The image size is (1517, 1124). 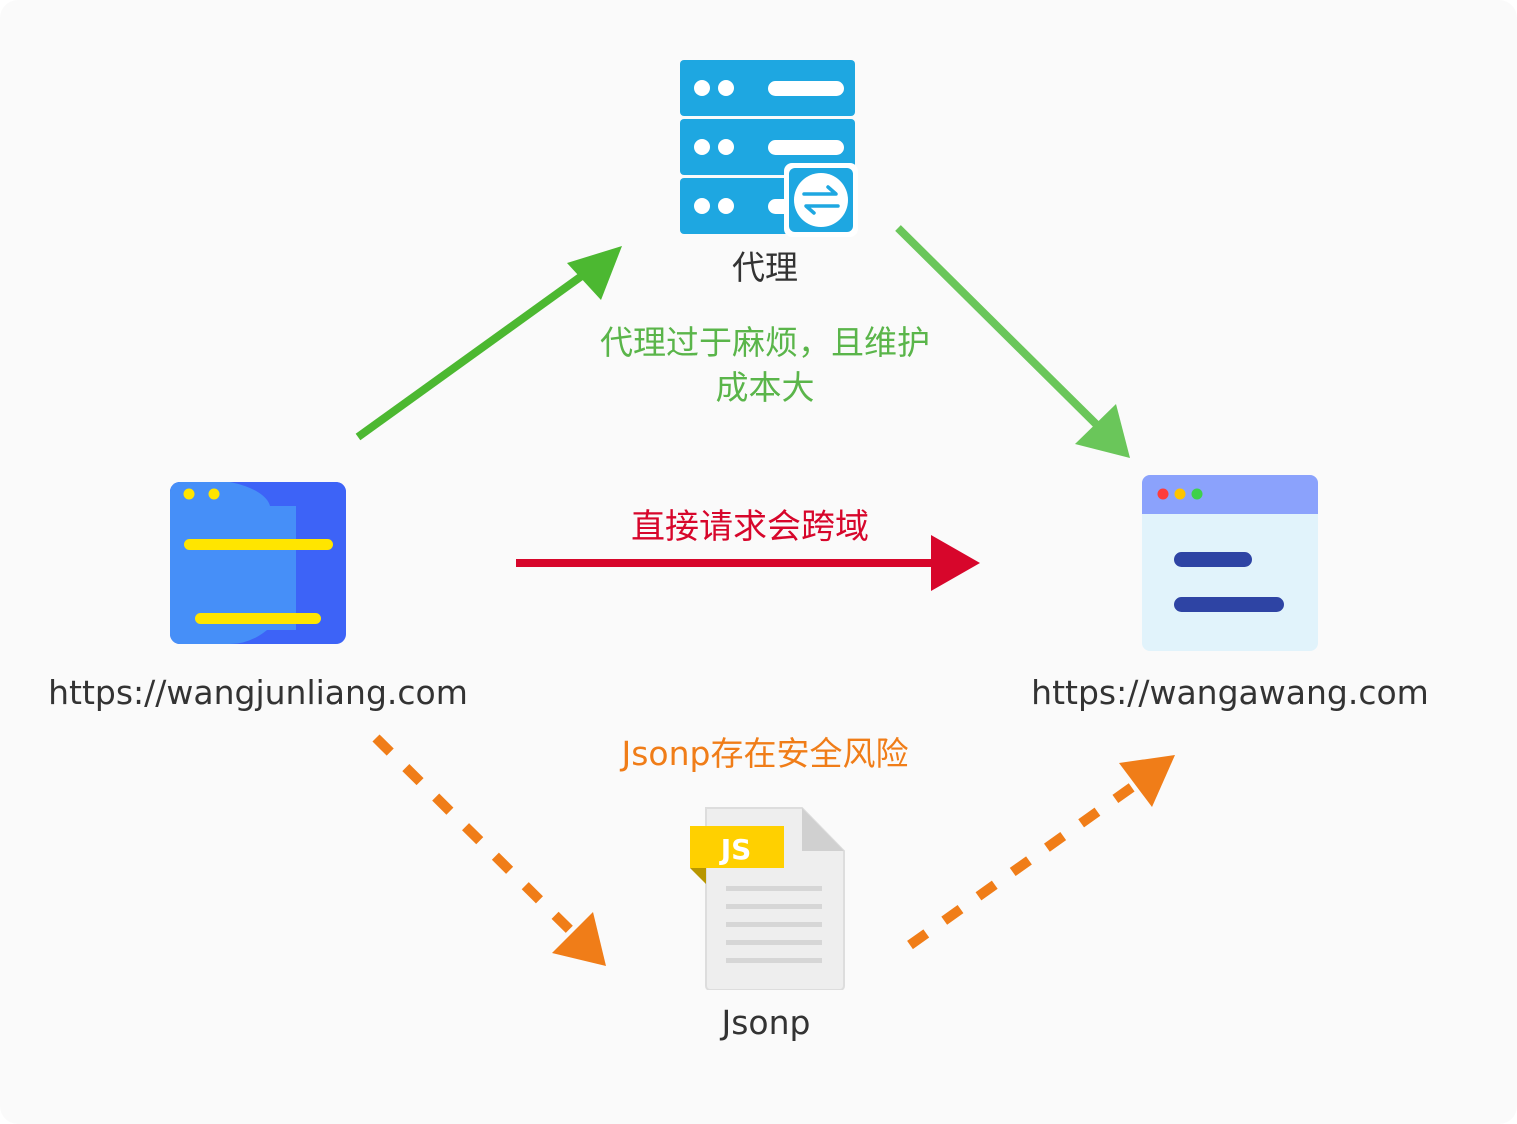 I want to click on jsonp-label: Jsonp, so click(x=766, y=1022).